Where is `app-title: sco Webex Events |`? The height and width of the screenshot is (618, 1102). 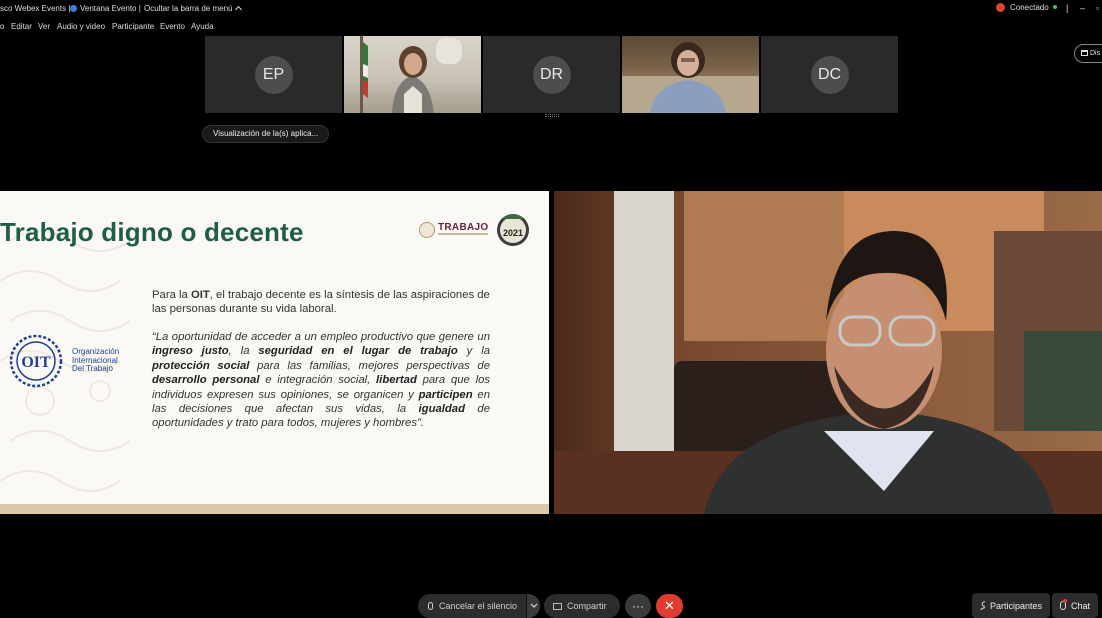 app-title: sco Webex Events | is located at coordinates (35, 8).